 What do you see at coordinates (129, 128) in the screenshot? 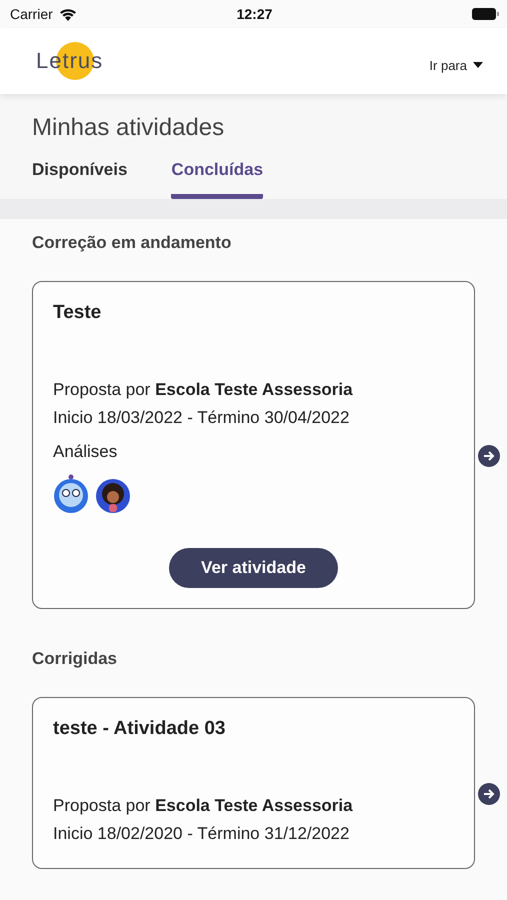
I see `page-title: Minhas atividades` at bounding box center [129, 128].